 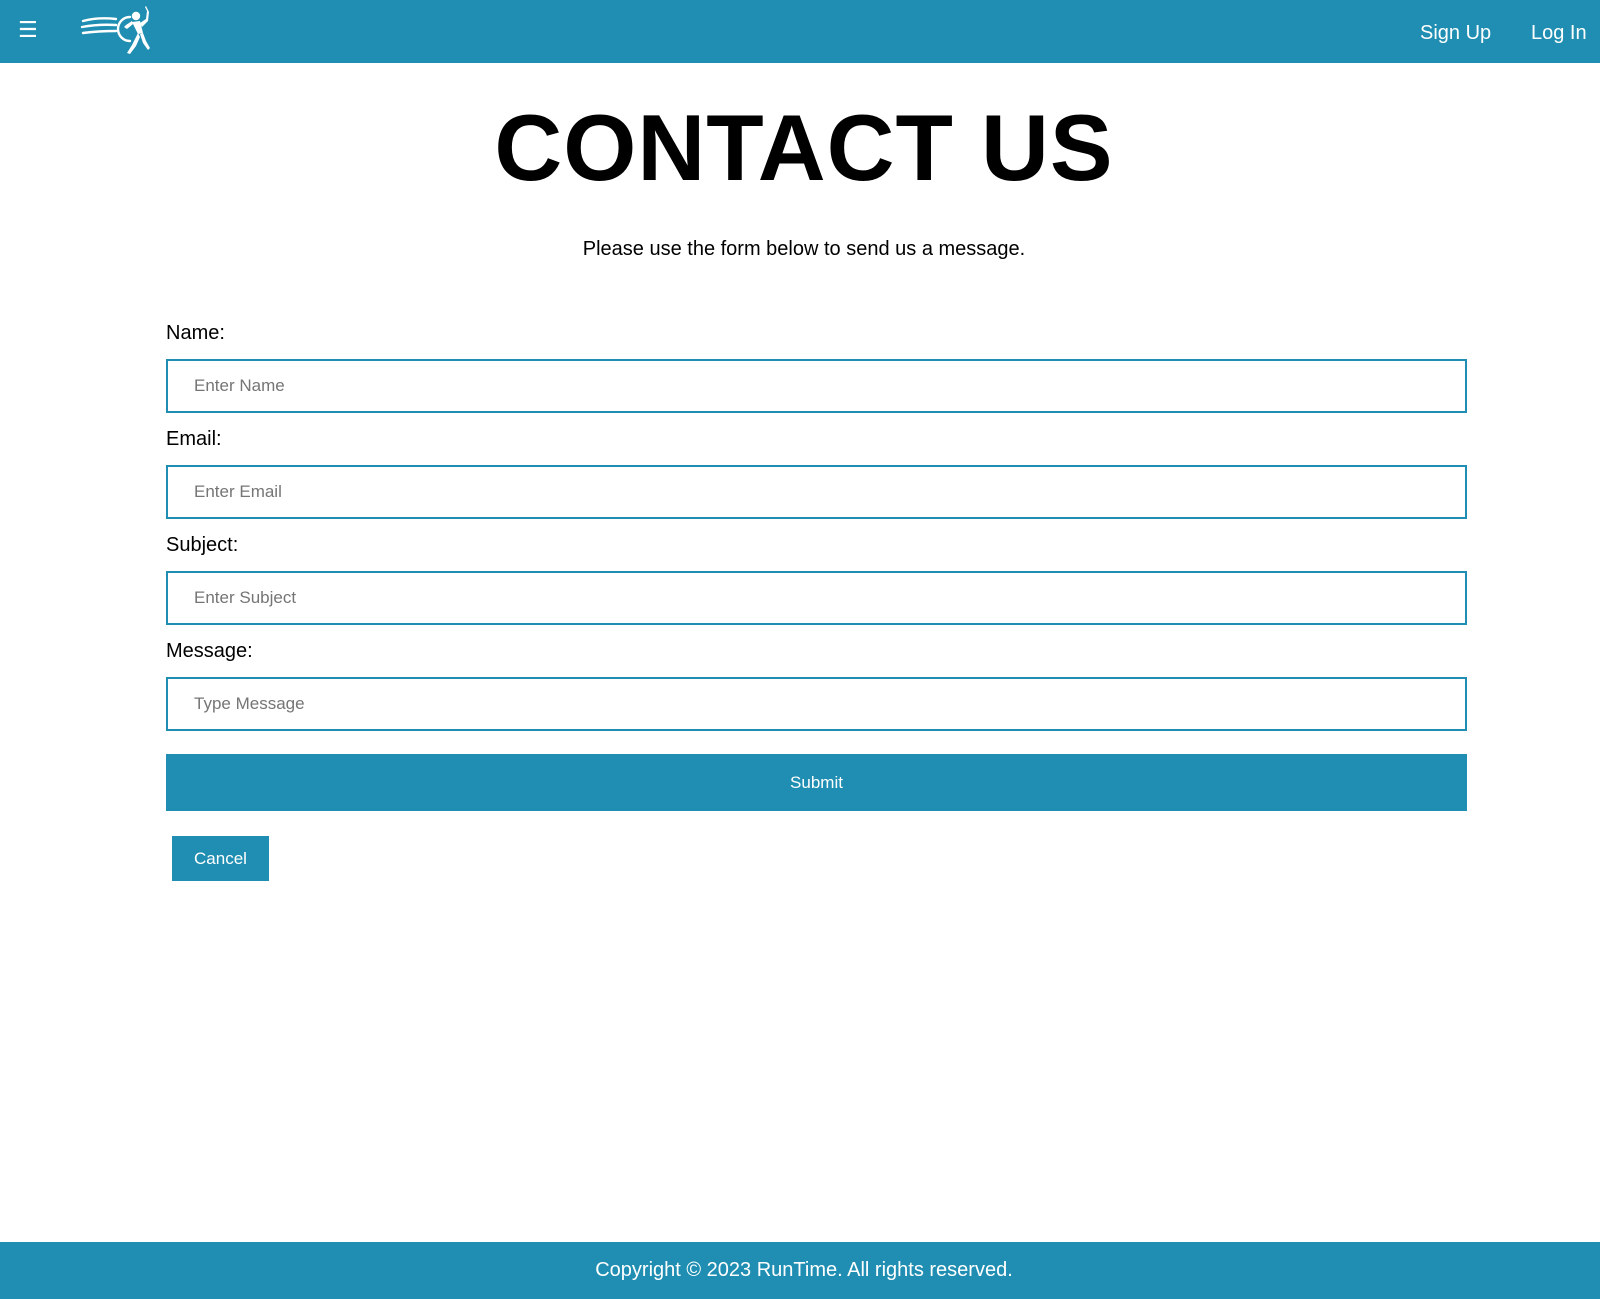 I want to click on name-label: Name:, so click(x=195, y=333).